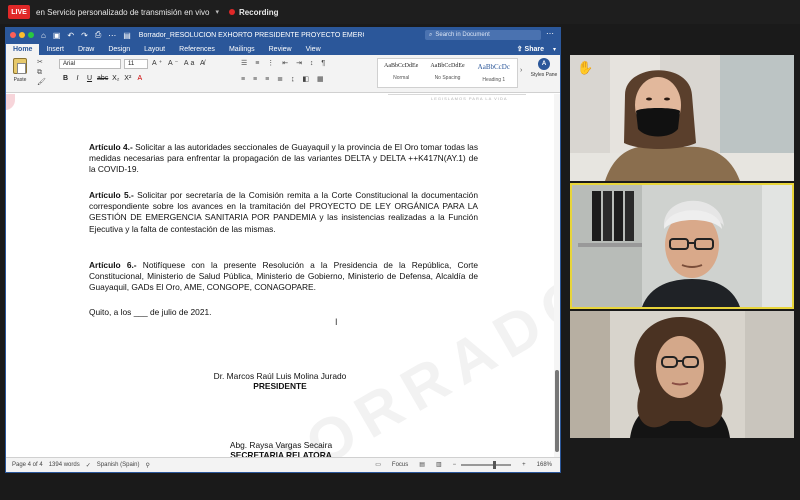 The height and width of the screenshot is (500, 800). I want to click on signature-name: Abg. Raysa Vargas Secaira, so click(281, 445).